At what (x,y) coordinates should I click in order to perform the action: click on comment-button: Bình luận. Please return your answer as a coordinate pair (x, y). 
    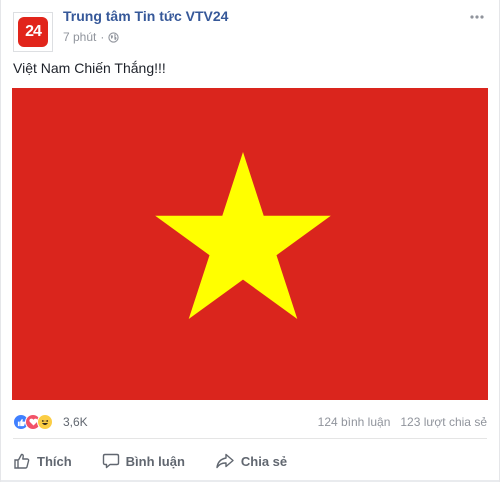
    Looking at the image, I should click on (143, 461).